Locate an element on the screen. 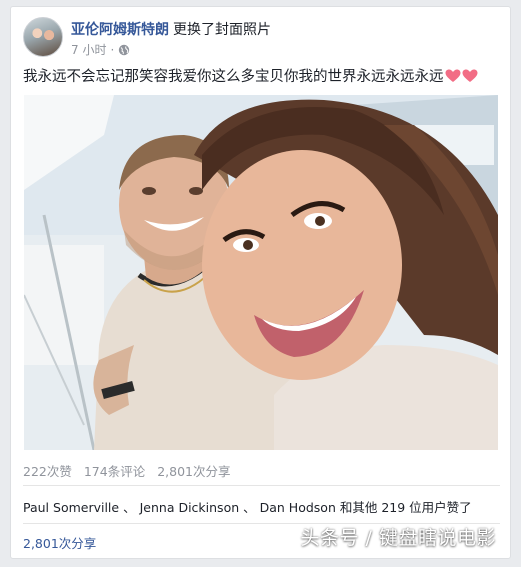 The width and height of the screenshot is (521, 567). liker-name-link: Paul Somerville is located at coordinates (71, 507).